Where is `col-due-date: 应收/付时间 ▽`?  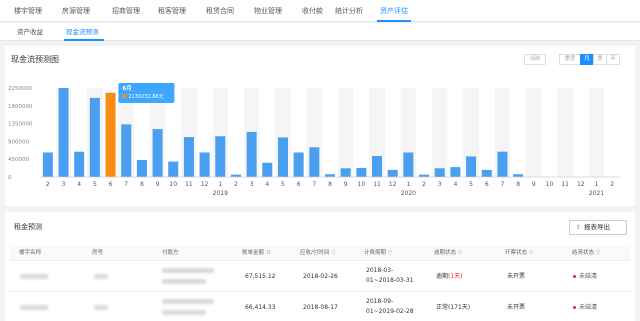
col-due-date: 应收/付时间 ▽ is located at coordinates (318, 253).